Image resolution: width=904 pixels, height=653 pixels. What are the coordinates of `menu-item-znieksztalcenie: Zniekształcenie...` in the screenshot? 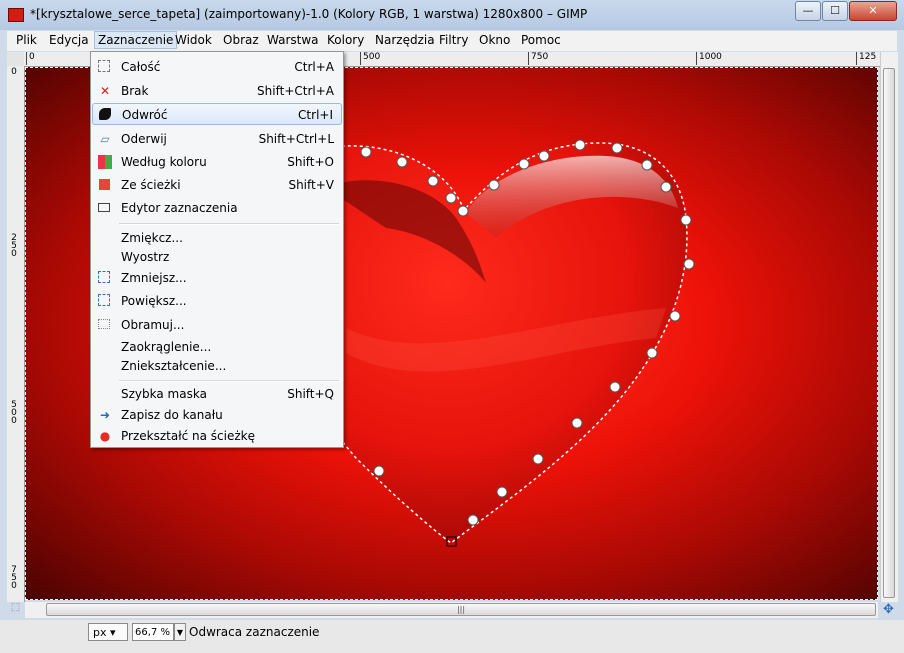 It's located at (217, 366).